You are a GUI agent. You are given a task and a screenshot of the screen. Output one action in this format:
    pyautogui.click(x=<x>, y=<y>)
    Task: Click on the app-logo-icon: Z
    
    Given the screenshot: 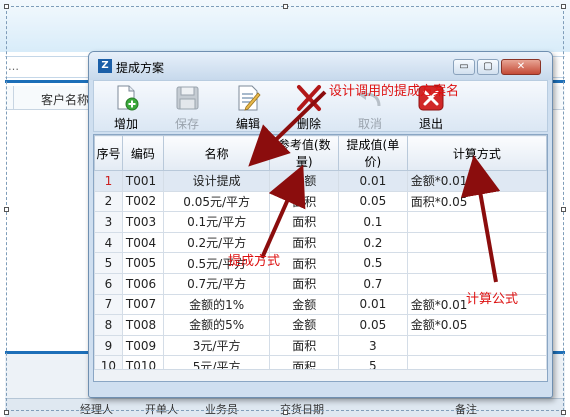 What is the action you would take?
    pyautogui.click(x=105, y=66)
    